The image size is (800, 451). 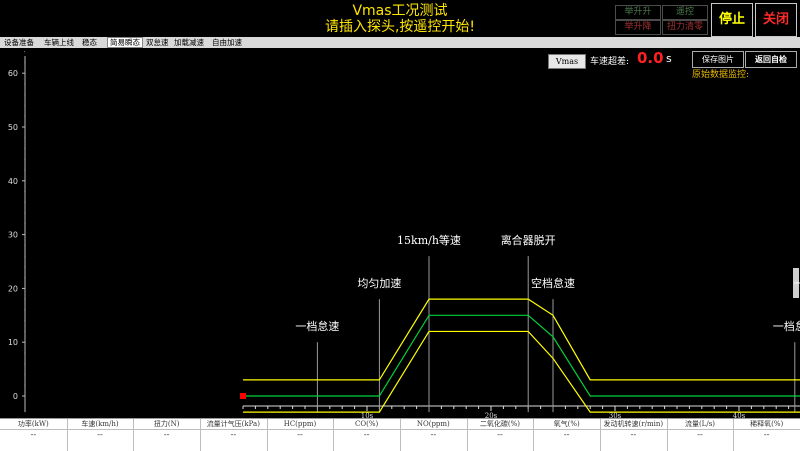 I want to click on phase-marker-label: 均匀加速, so click(x=379, y=283).